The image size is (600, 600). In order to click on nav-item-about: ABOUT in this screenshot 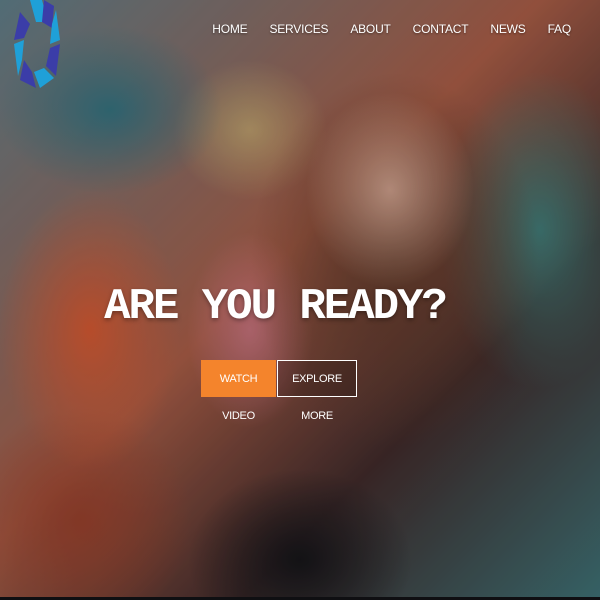, I will do `click(370, 29)`.